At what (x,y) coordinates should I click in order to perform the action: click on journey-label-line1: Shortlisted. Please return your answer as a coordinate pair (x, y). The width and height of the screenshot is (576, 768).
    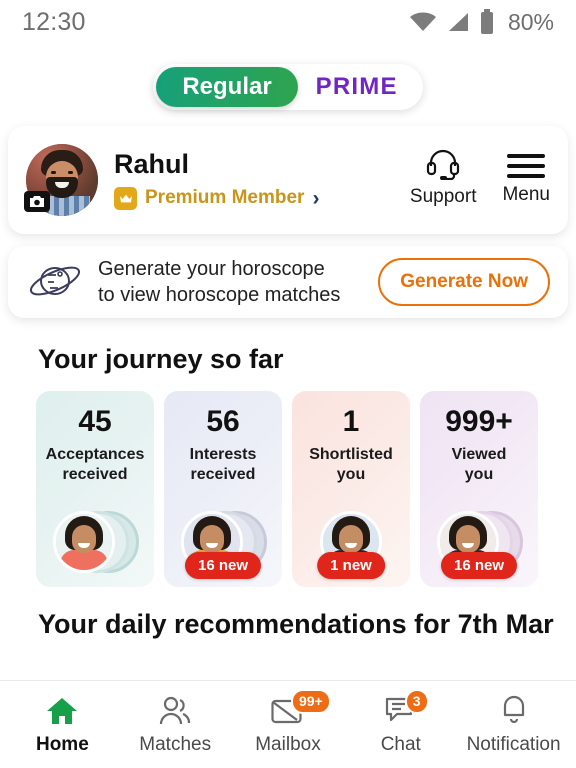
    Looking at the image, I should click on (351, 454).